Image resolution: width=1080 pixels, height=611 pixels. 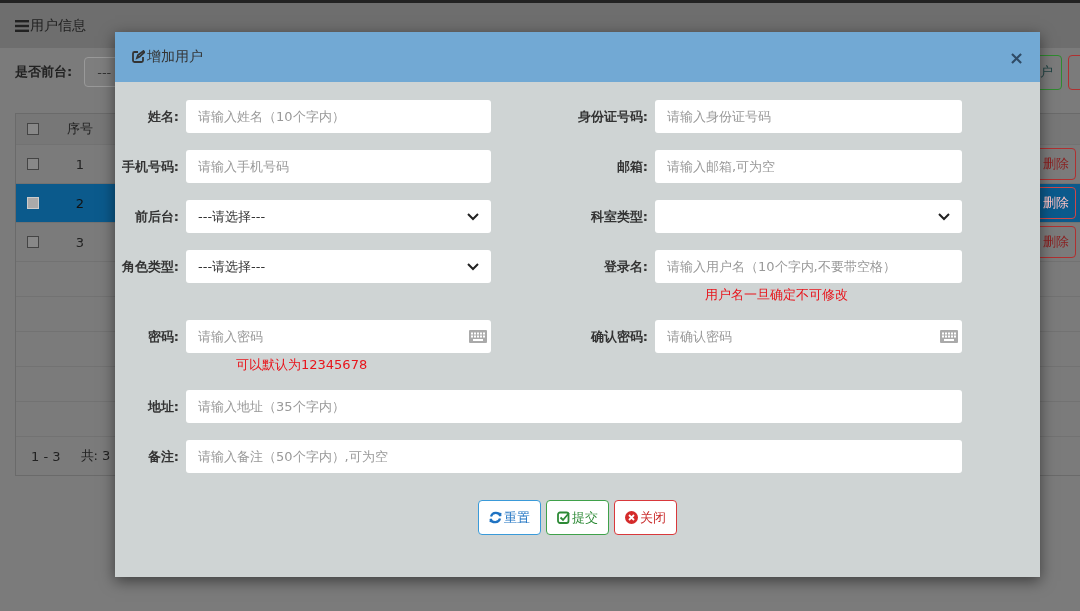 What do you see at coordinates (574, 406) in the screenshot?
I see `input-field: 请输入地址（35个字内）` at bounding box center [574, 406].